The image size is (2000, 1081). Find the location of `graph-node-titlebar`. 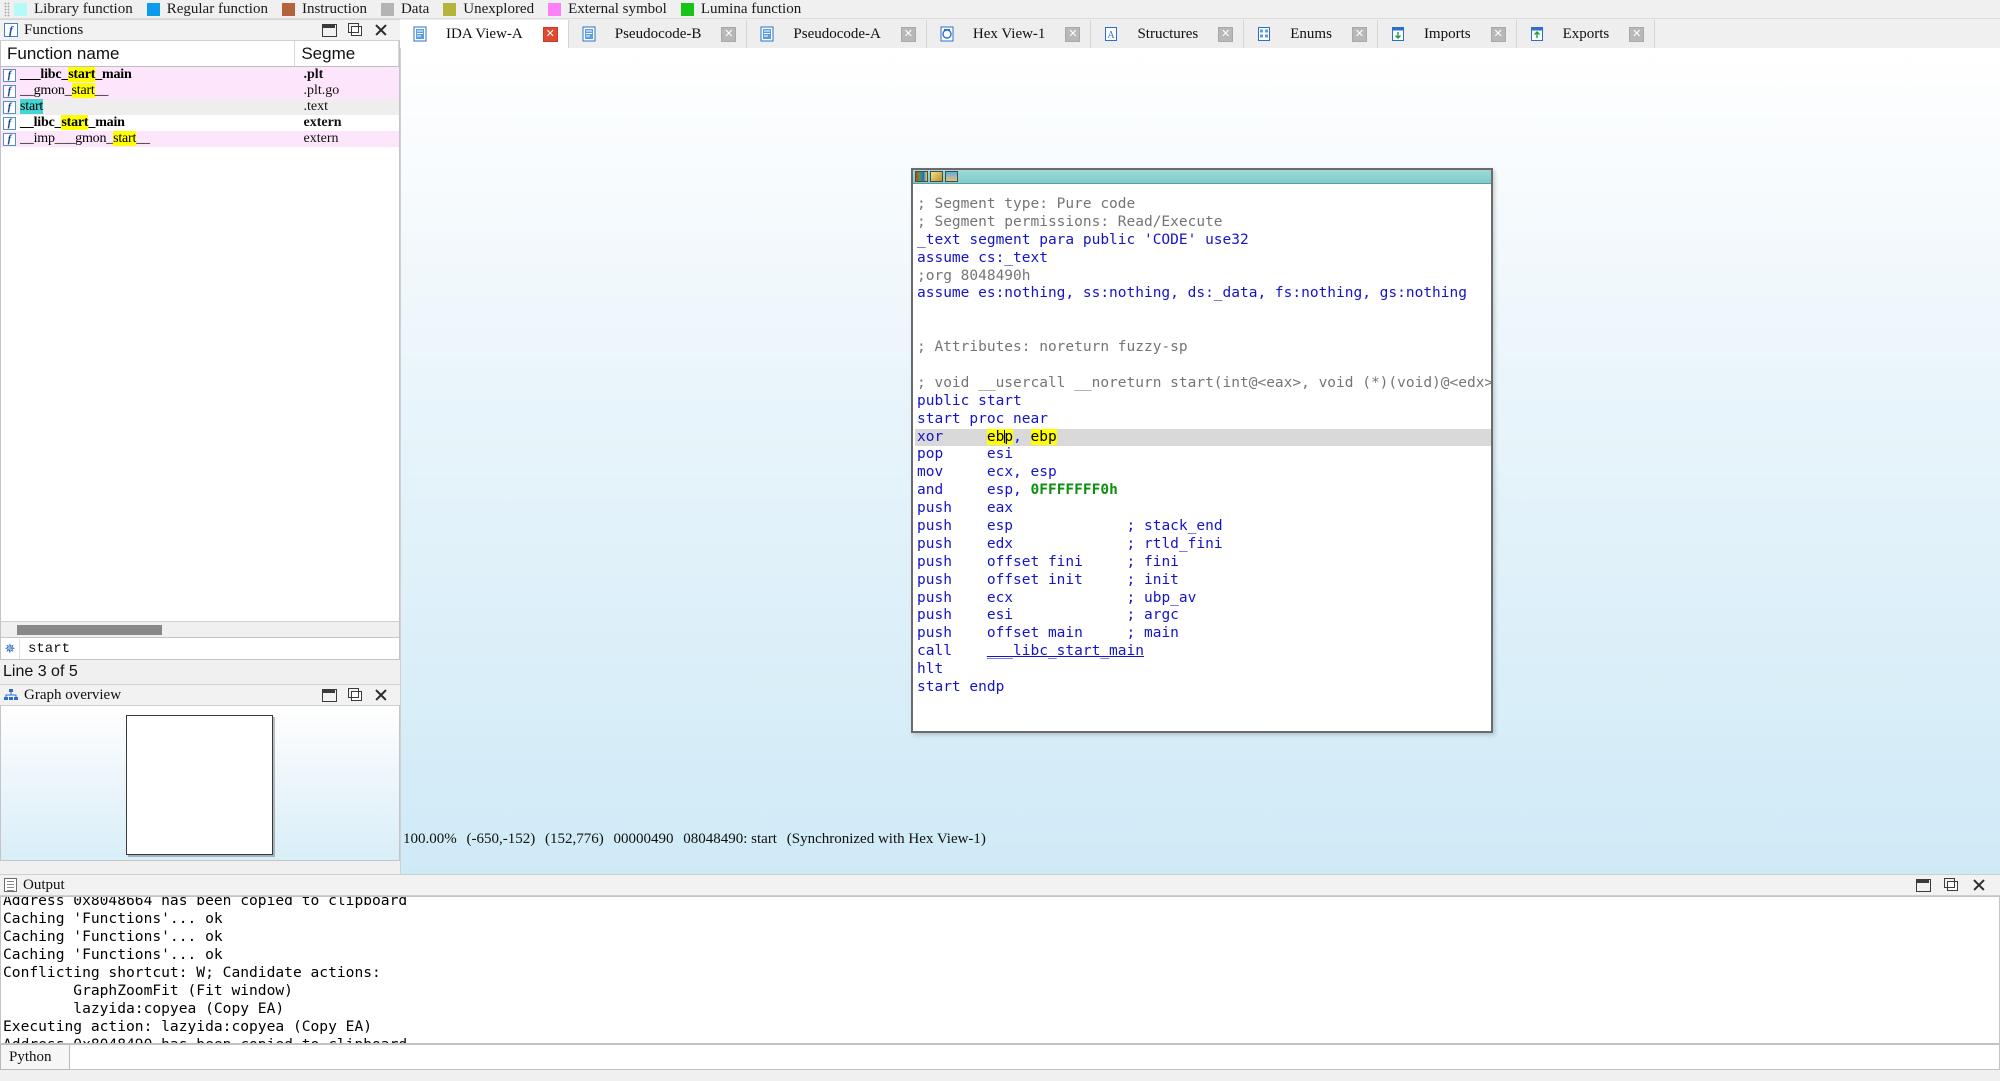

graph-node-titlebar is located at coordinates (1202, 177).